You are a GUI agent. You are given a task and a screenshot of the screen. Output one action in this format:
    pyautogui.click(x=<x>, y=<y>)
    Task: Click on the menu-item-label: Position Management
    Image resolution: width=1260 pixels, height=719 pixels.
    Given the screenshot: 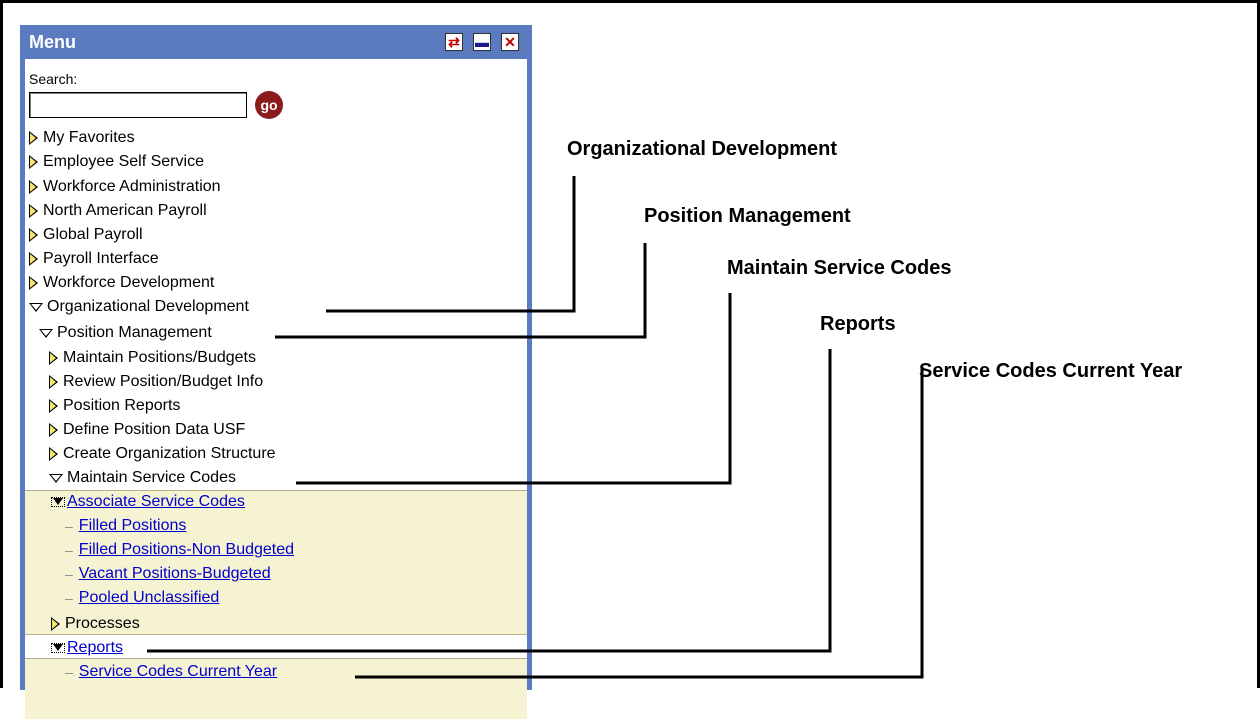 What is the action you would take?
    pyautogui.click(x=134, y=332)
    